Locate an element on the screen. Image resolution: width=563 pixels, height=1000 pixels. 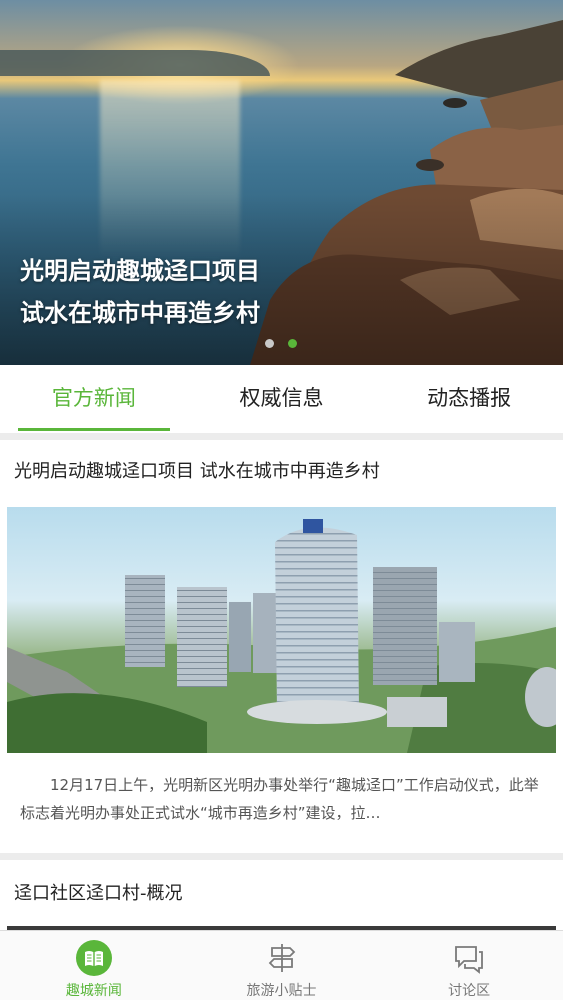
news-card: 迳口社区迳口村-概况 is located at coordinates (281, 895).